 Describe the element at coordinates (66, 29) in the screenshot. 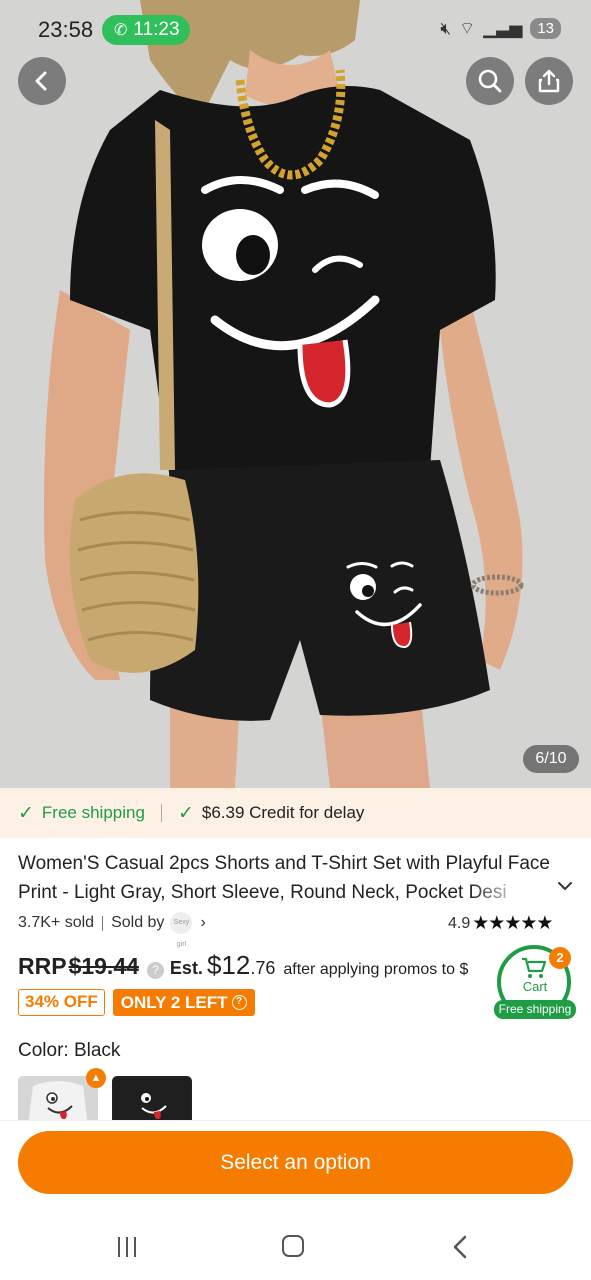

I see `status-time: 23:58` at that location.